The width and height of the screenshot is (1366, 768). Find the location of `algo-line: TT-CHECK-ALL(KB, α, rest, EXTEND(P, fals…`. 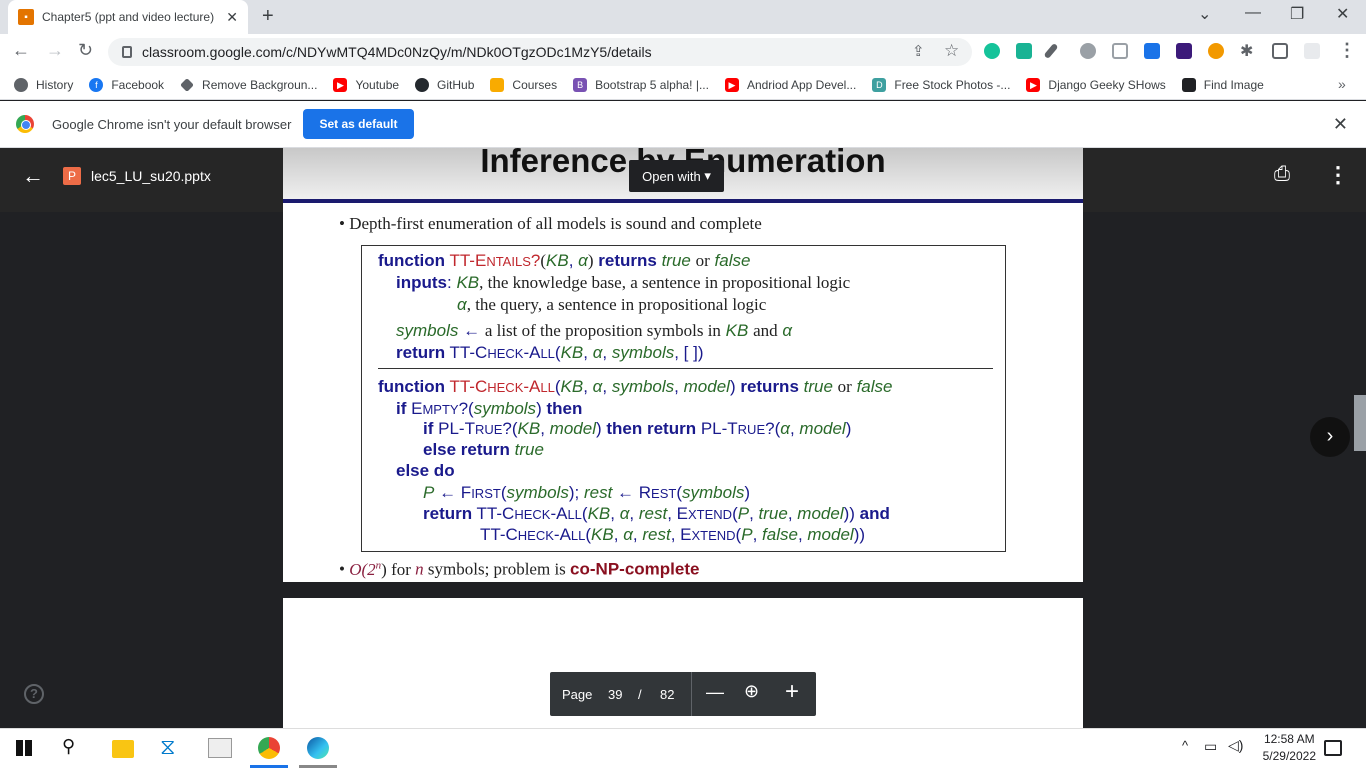

algo-line: TT-CHECK-ALL(KB, α, rest, EXTEND(P, fals… is located at coordinates (673, 534).